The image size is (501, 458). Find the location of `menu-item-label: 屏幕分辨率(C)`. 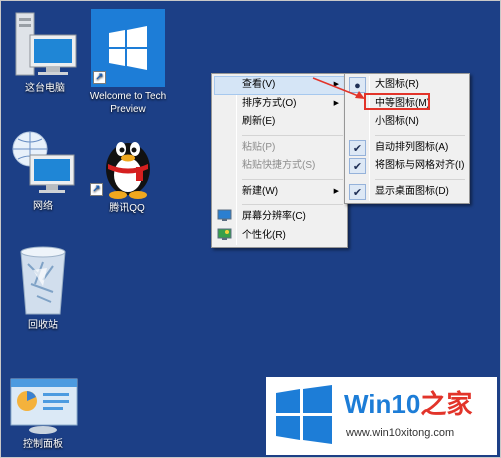

menu-item-label: 屏幕分辨率(C) is located at coordinates (274, 216).